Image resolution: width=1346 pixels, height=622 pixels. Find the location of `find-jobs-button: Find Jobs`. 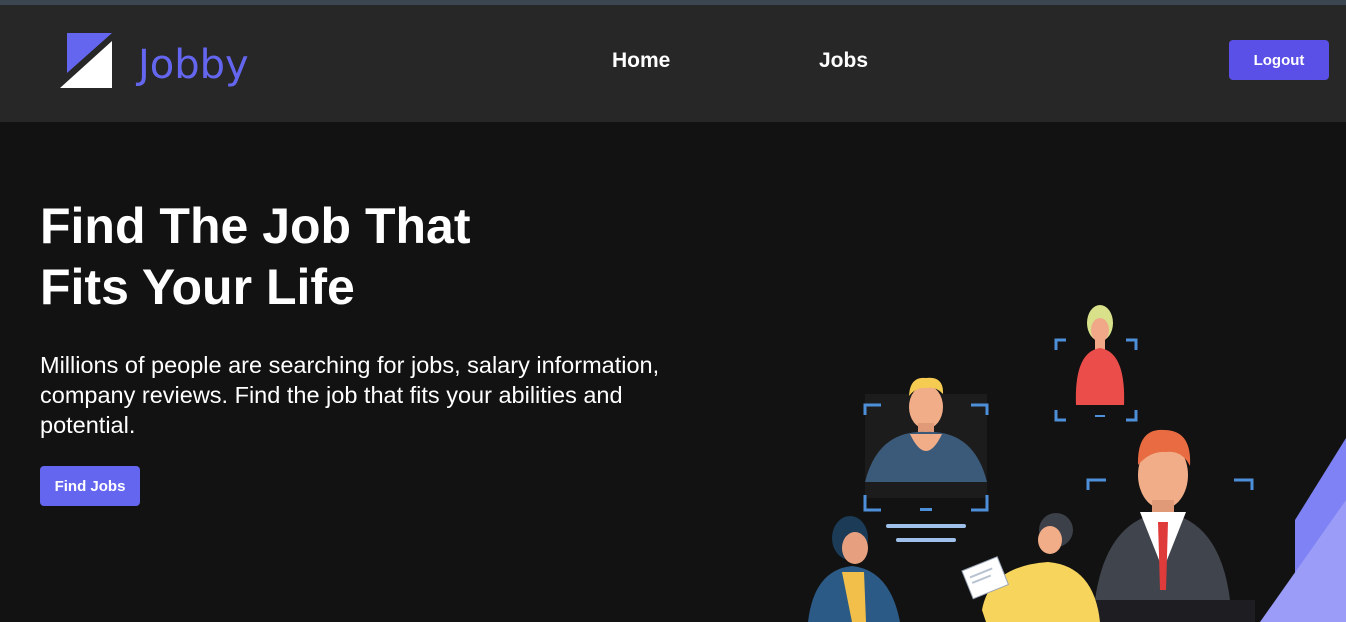

find-jobs-button: Find Jobs is located at coordinates (90, 486).